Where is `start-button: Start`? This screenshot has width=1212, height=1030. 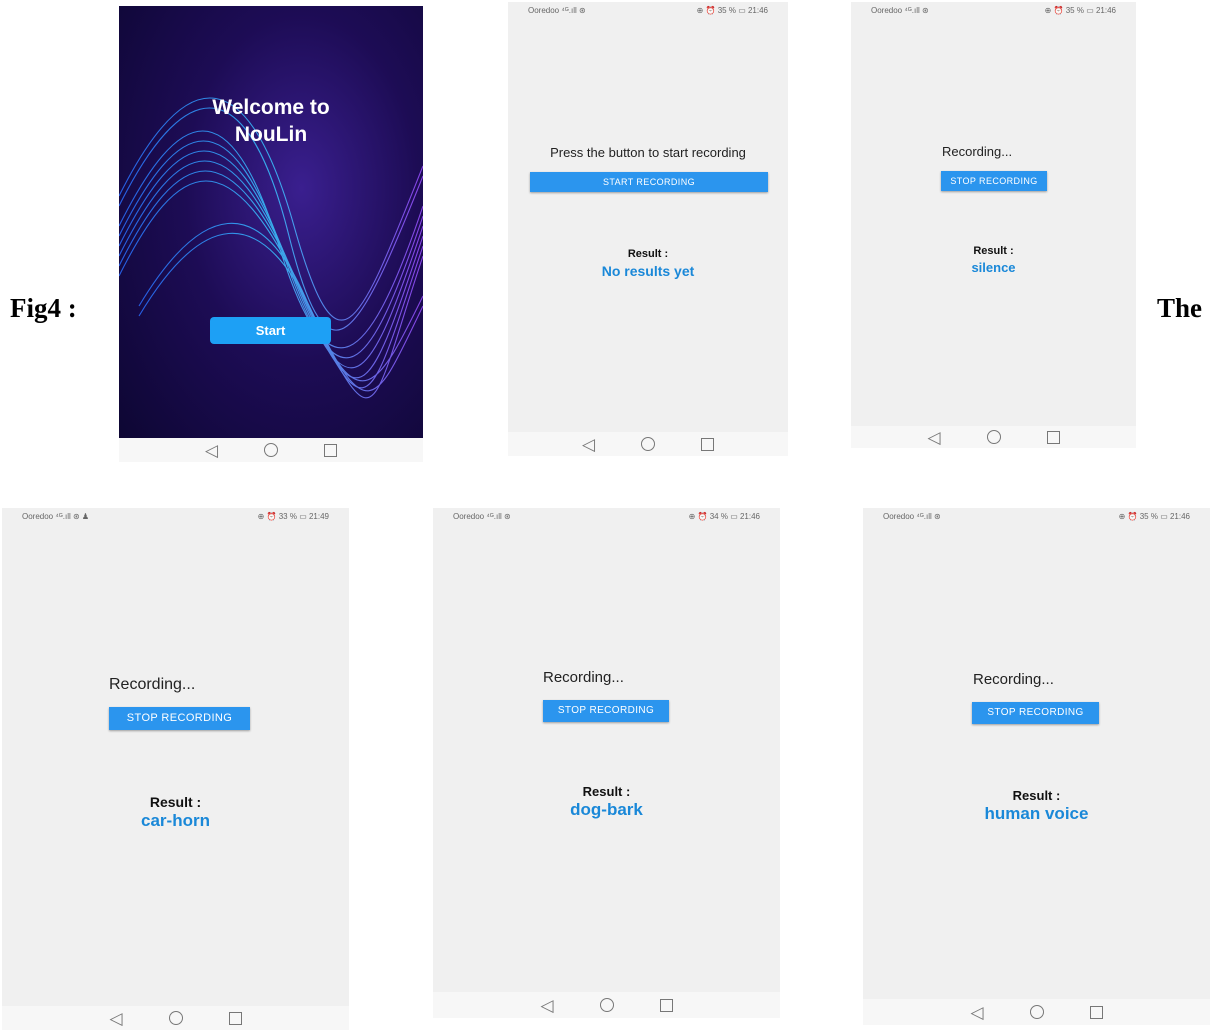 start-button: Start is located at coordinates (270, 330).